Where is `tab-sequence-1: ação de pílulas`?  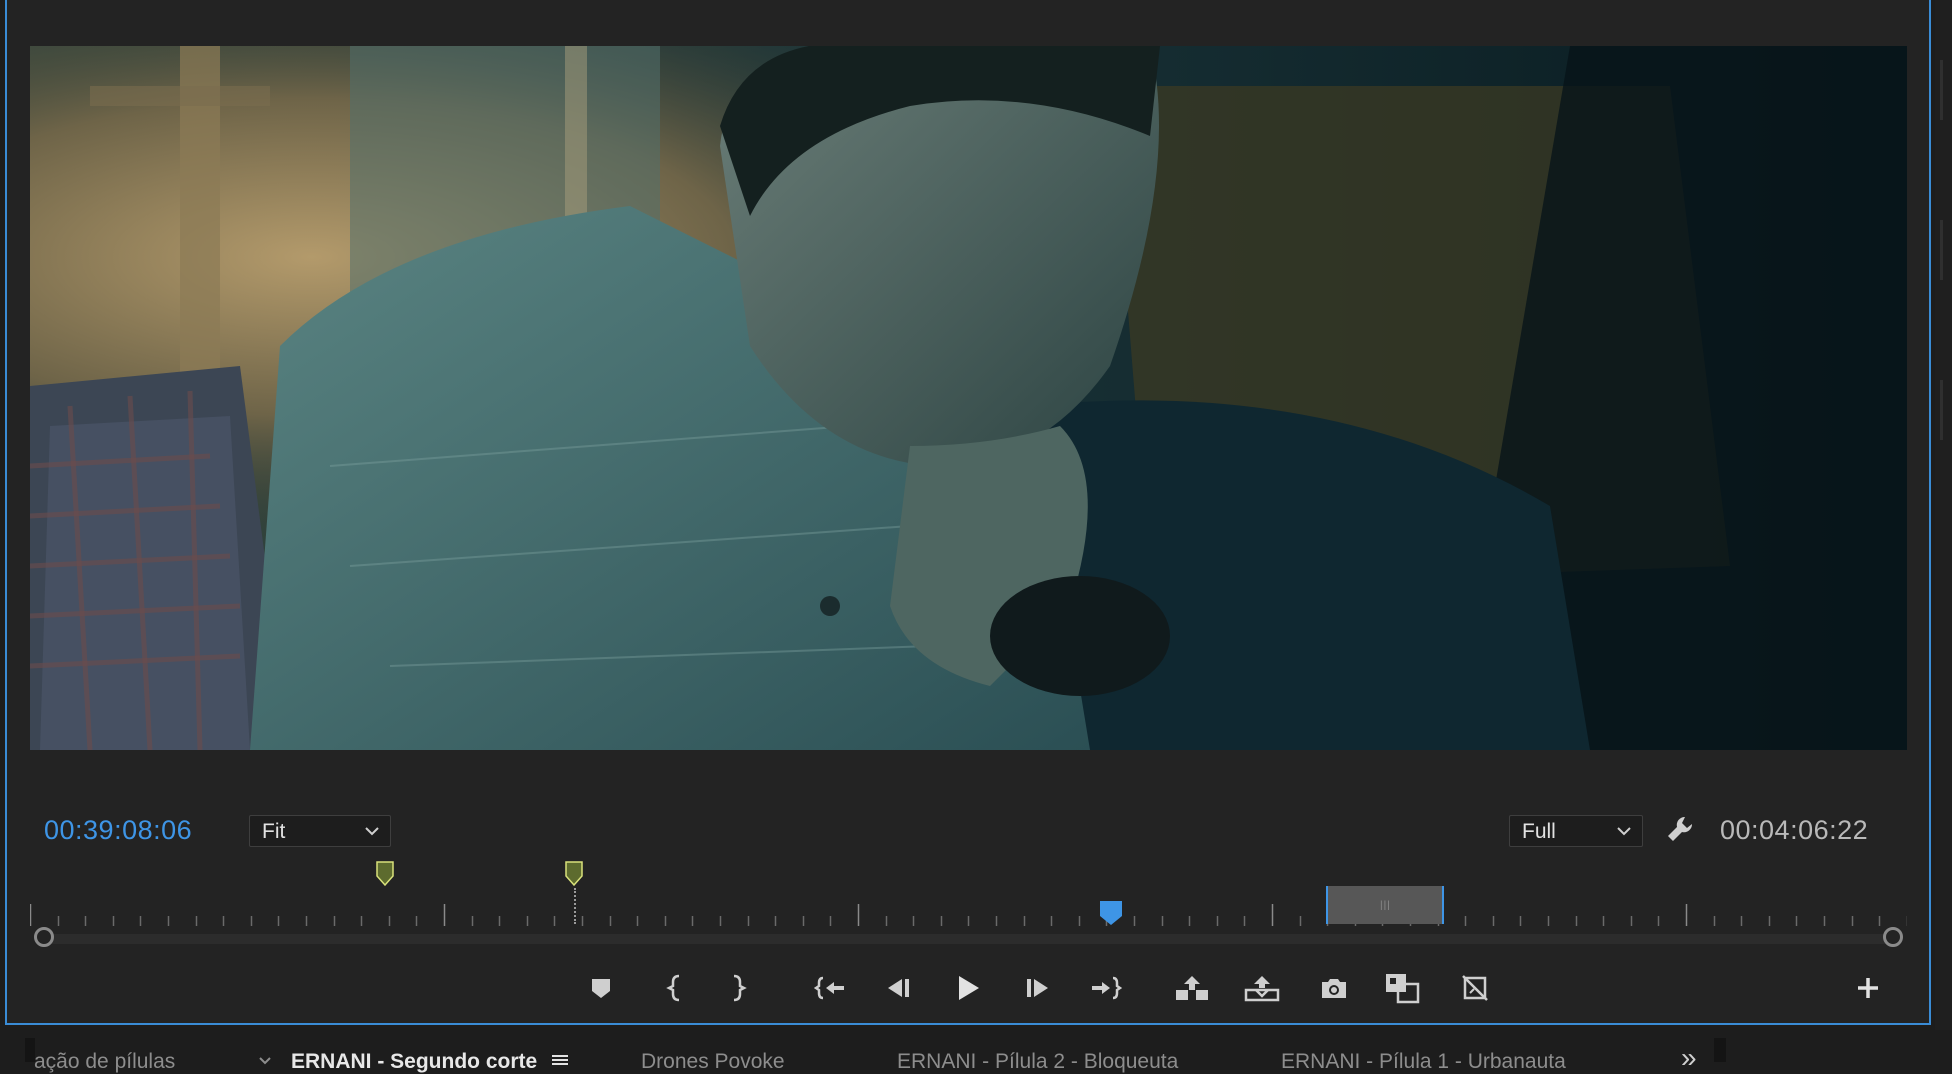 tab-sequence-1: ação de pílulas is located at coordinates (104, 1062).